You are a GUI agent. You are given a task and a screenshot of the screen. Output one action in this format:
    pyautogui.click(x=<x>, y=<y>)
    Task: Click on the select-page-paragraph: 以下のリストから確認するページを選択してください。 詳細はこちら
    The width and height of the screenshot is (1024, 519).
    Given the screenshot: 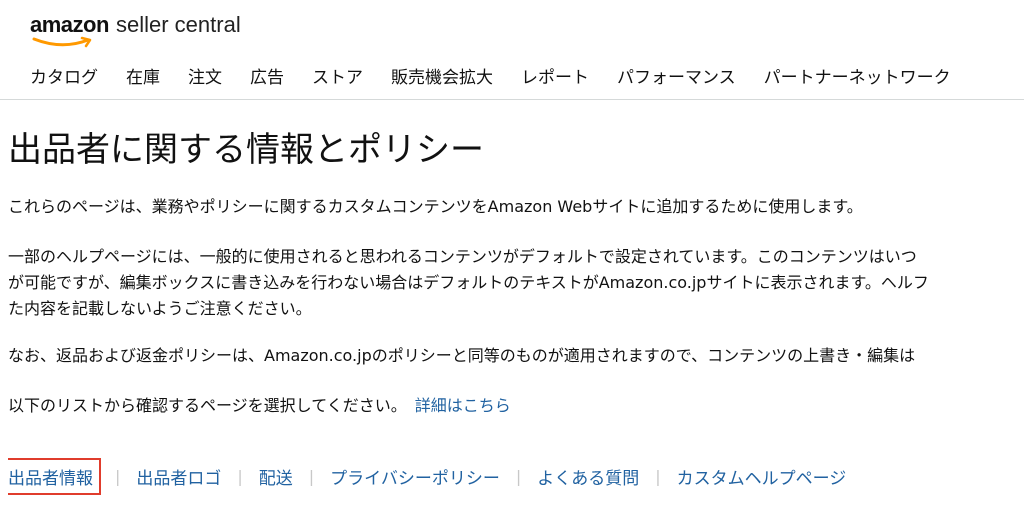 What is the action you would take?
    pyautogui.click(x=259, y=406)
    